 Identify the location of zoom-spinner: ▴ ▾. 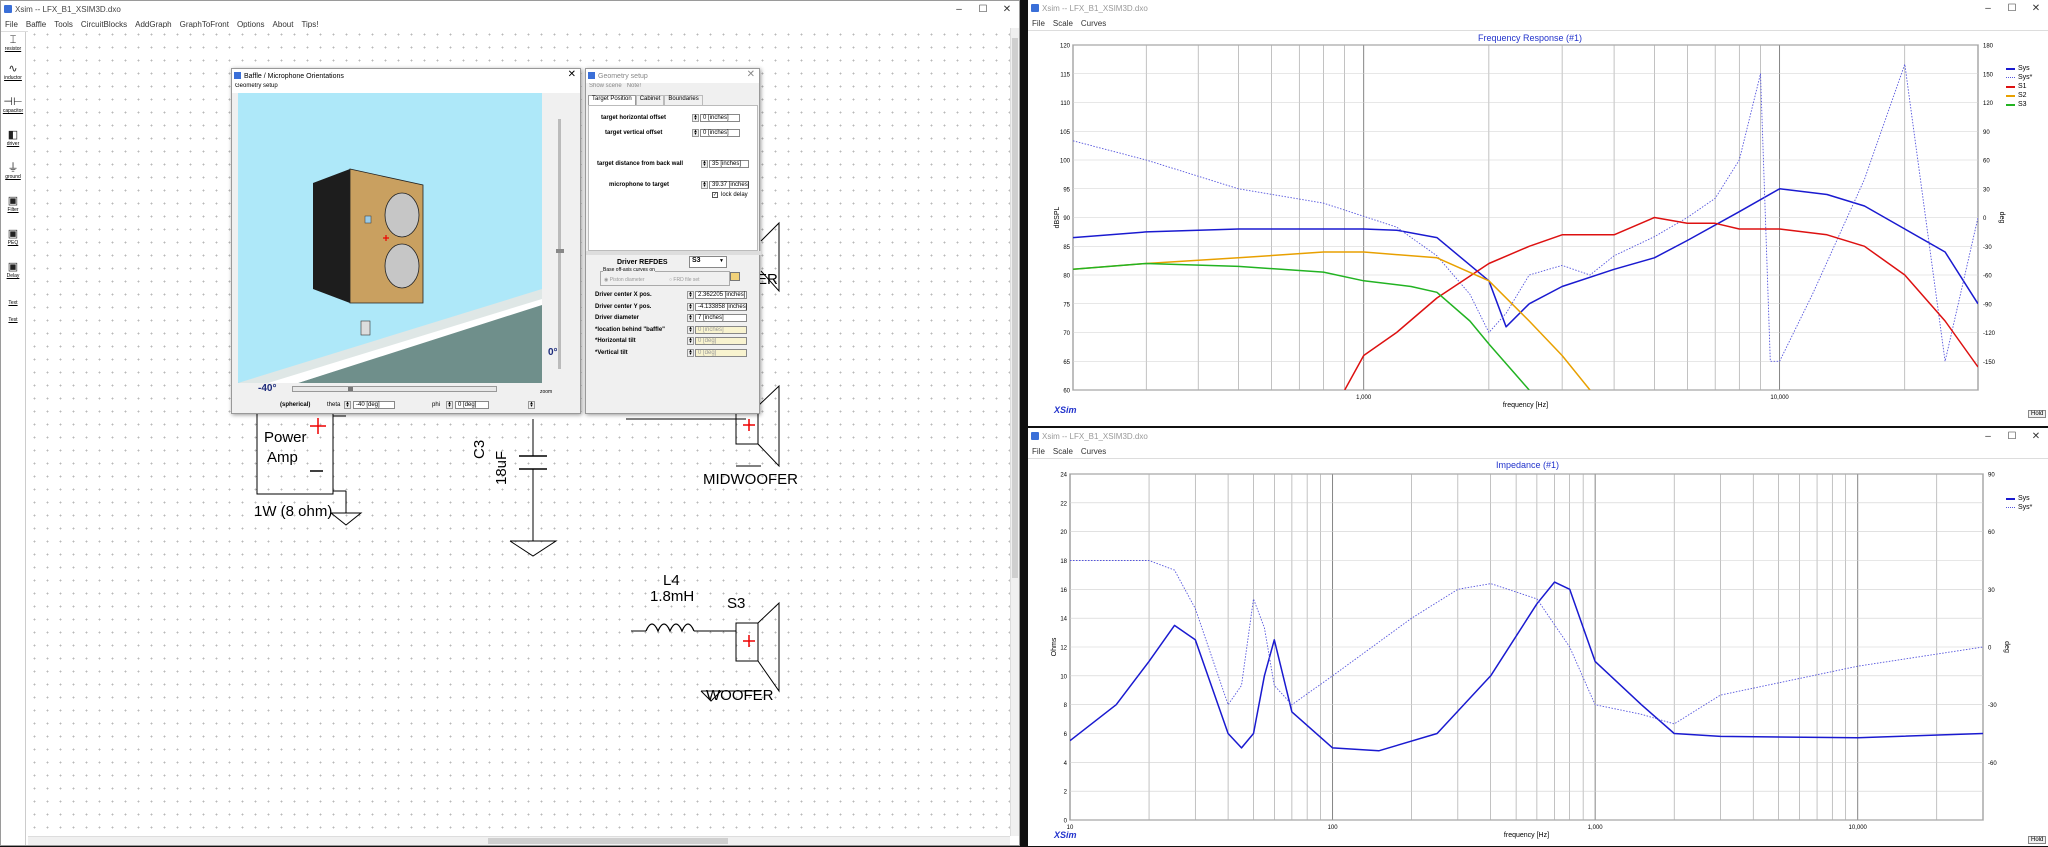
(531, 405).